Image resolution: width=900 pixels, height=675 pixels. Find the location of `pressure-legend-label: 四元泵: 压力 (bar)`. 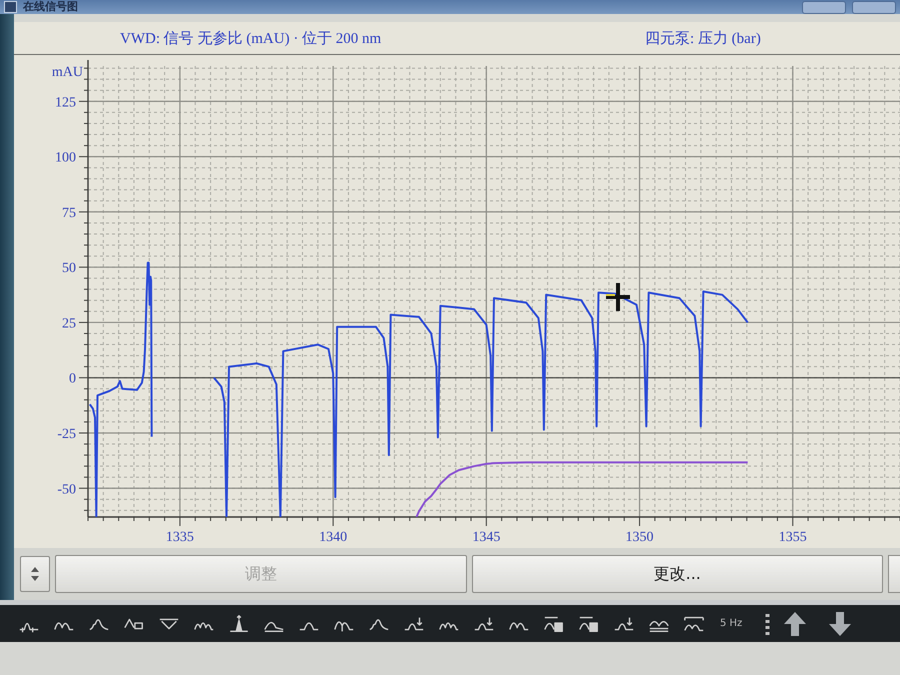

pressure-legend-label: 四元泵: 压力 (bar) is located at coordinates (703, 39).